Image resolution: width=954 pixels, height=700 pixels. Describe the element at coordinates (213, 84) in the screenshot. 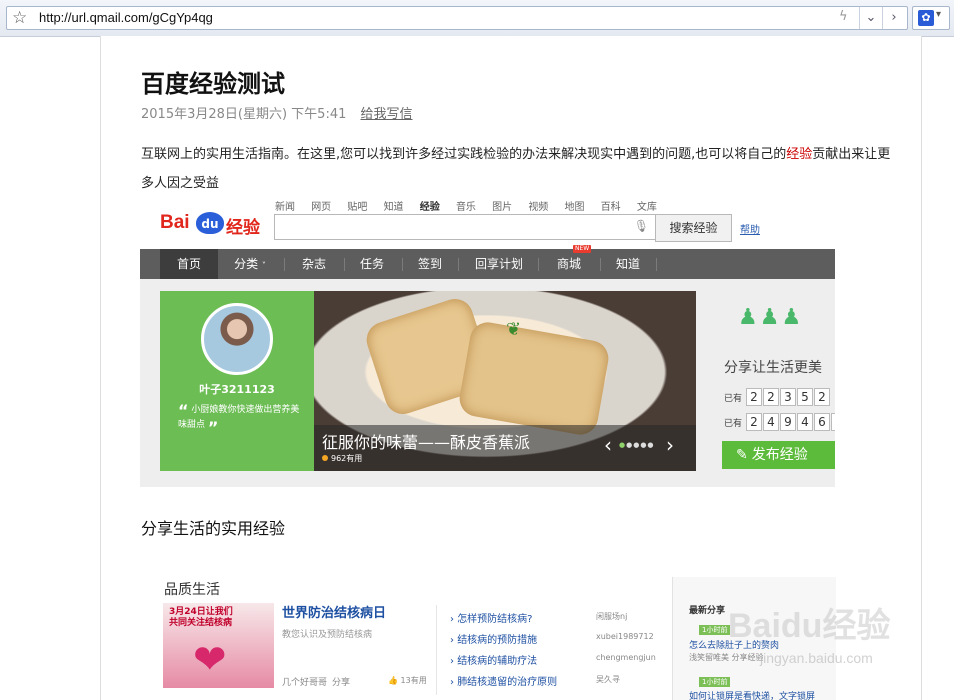

I see `email-title: 百度经验测试` at that location.